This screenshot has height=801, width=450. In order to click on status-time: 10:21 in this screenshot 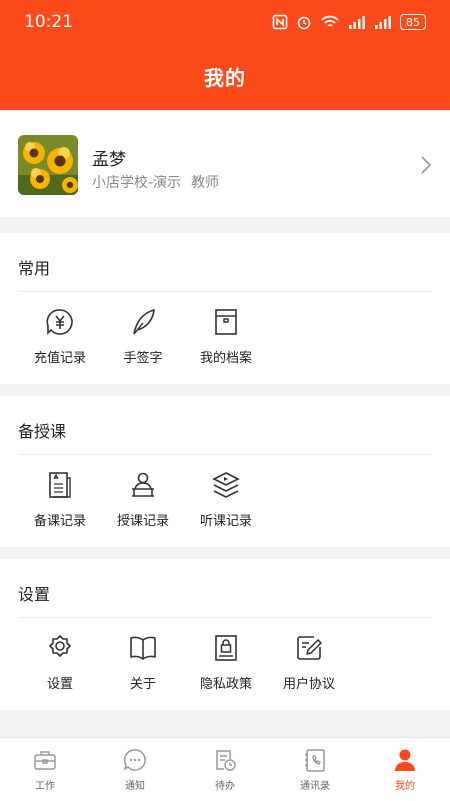, I will do `click(48, 22)`.